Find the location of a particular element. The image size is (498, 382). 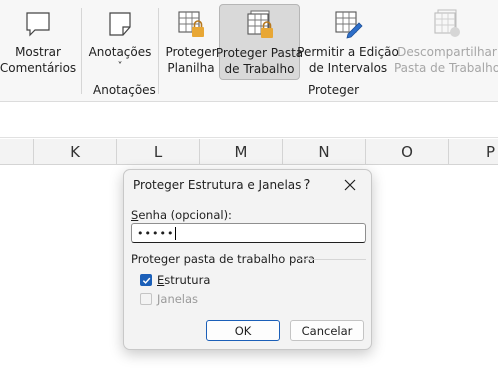

allow-edit-ranges-button: Permitir a Edição de Intervalos is located at coordinates (348, 42).